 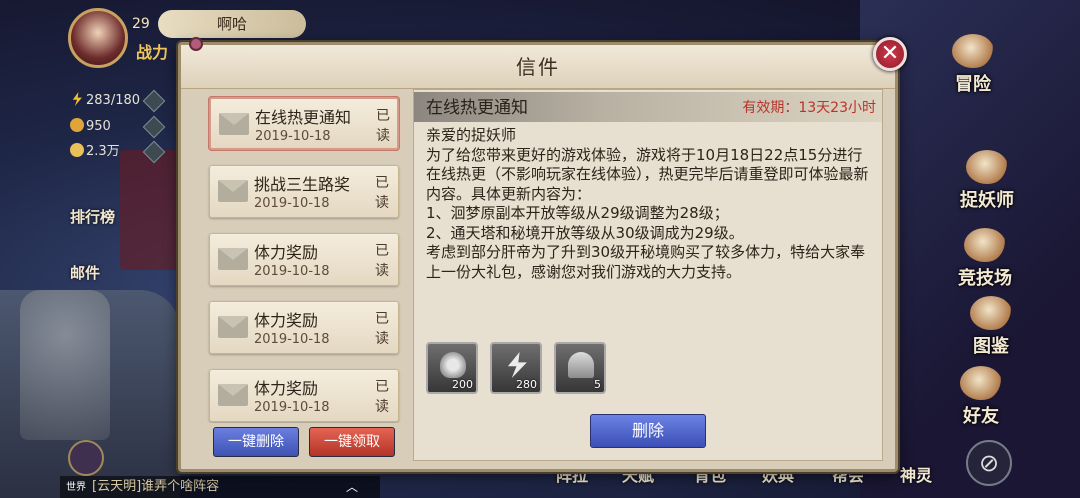 I want to click on mail-subject: 在线热更通知, so click(x=477, y=108).